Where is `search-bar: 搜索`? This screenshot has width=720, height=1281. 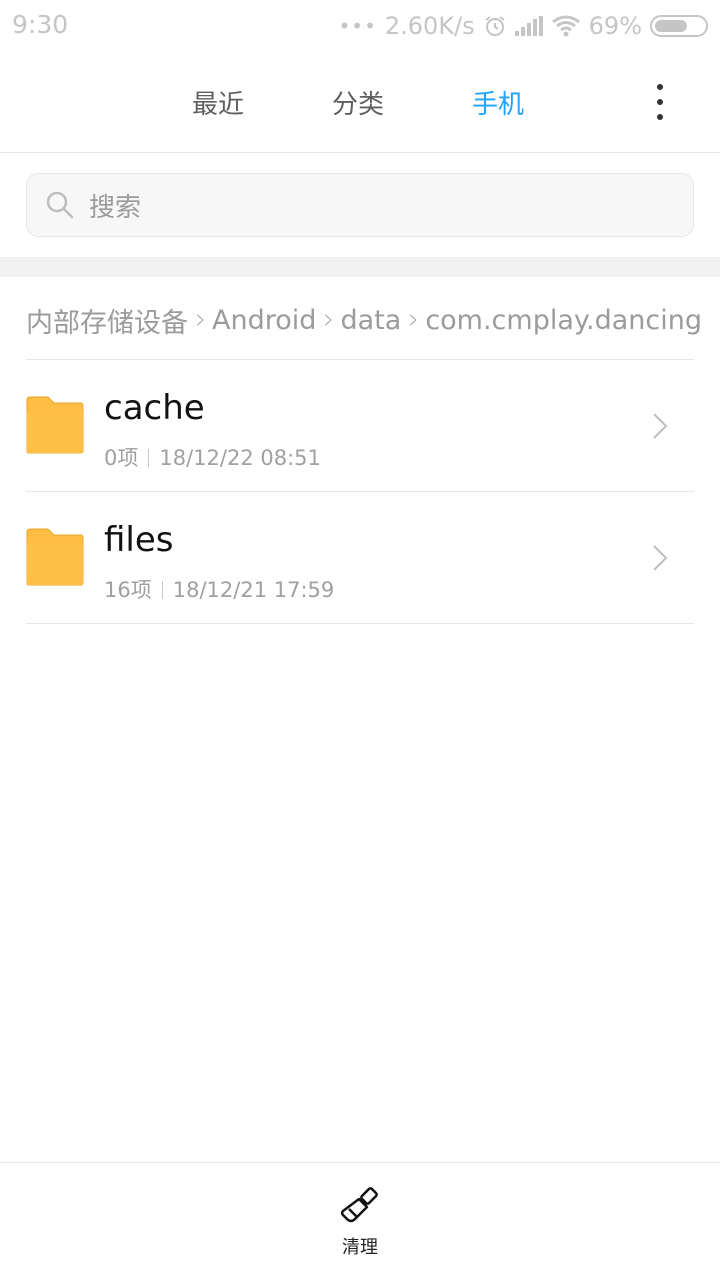 search-bar: 搜索 is located at coordinates (360, 205).